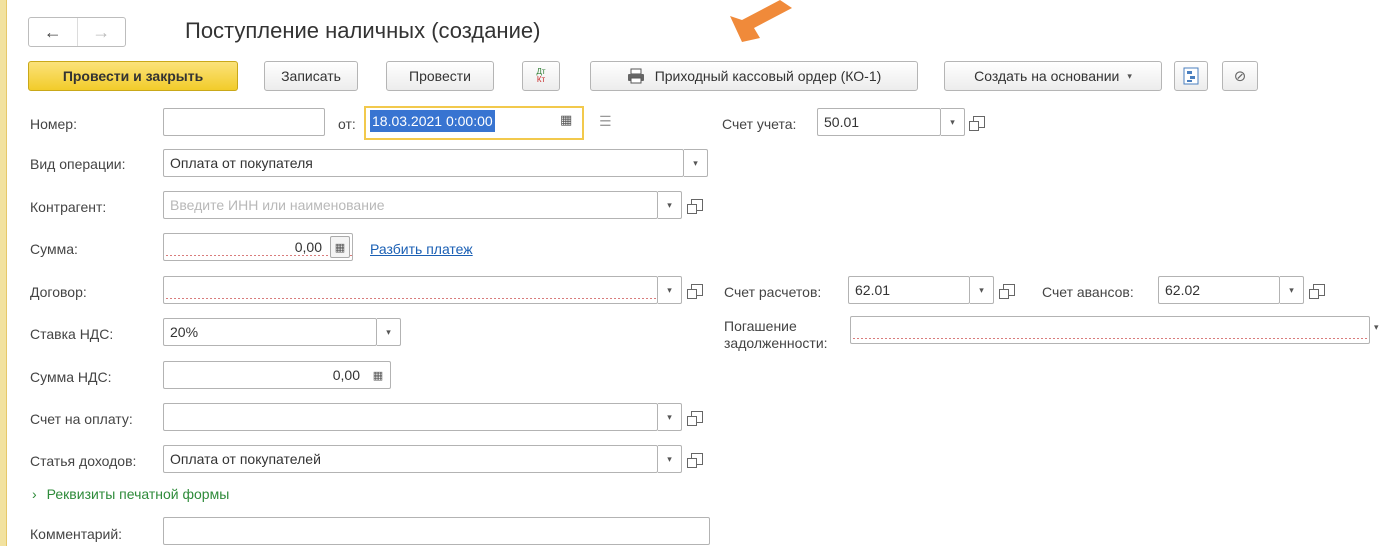  What do you see at coordinates (389, 332) in the screenshot?
I see `vat-rate-dropdown-icon: ▾` at bounding box center [389, 332].